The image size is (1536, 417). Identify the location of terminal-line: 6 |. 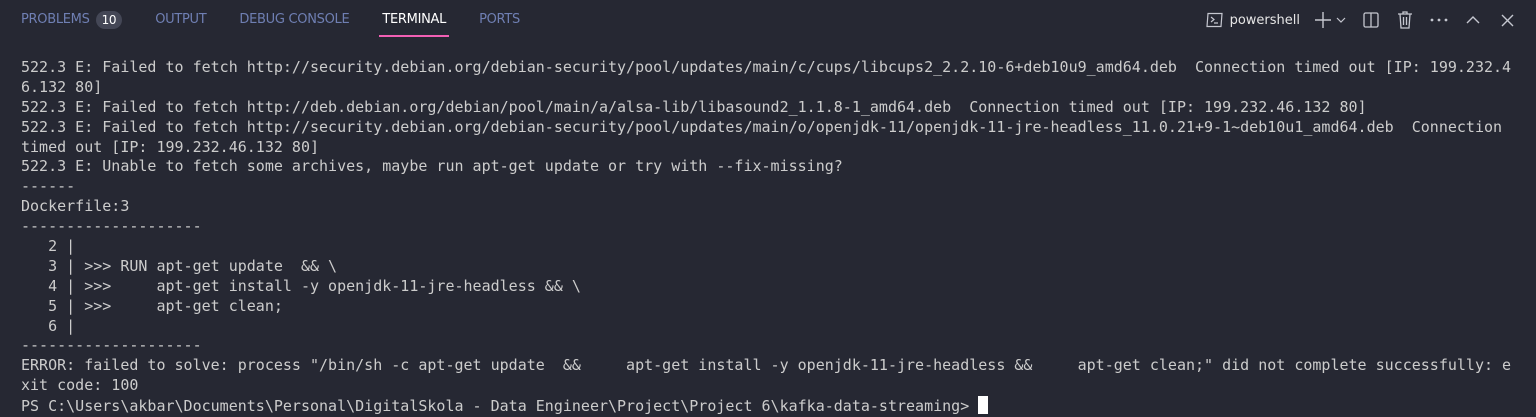
(48, 325).